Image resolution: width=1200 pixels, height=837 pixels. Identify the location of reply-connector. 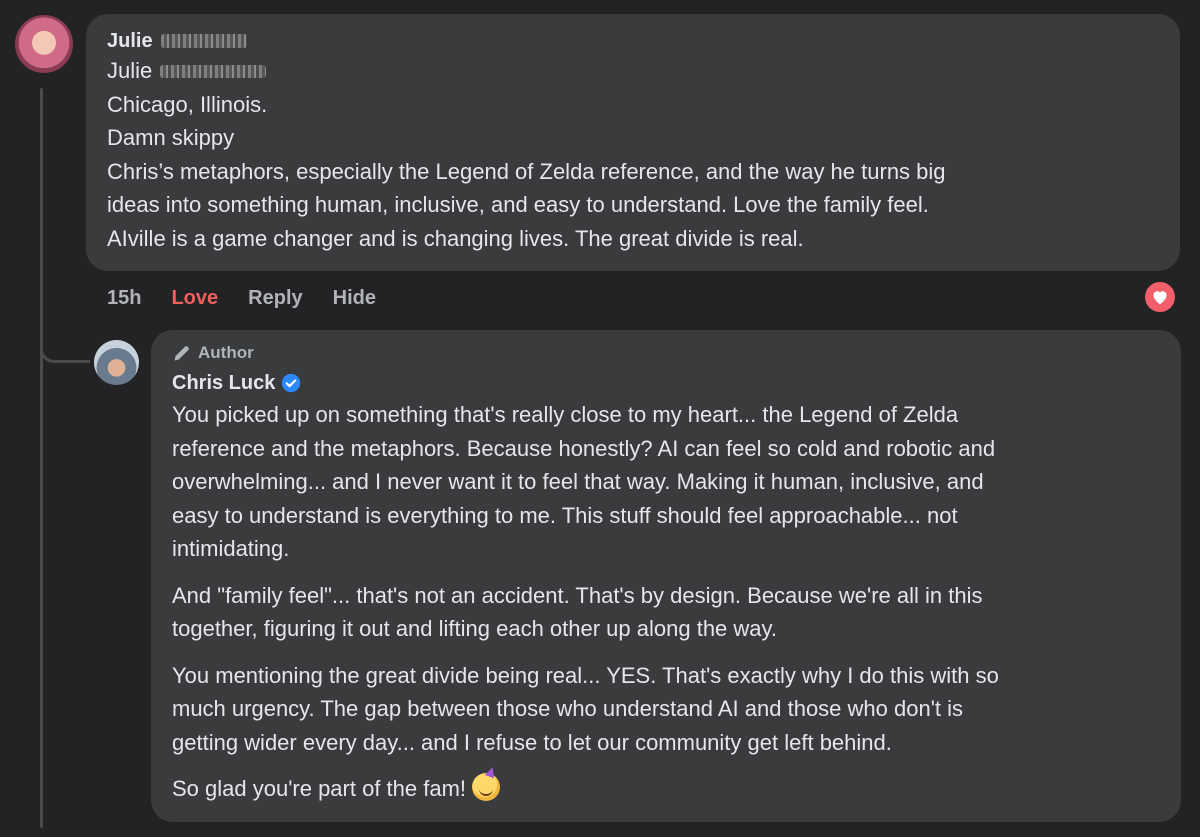
(65, 340).